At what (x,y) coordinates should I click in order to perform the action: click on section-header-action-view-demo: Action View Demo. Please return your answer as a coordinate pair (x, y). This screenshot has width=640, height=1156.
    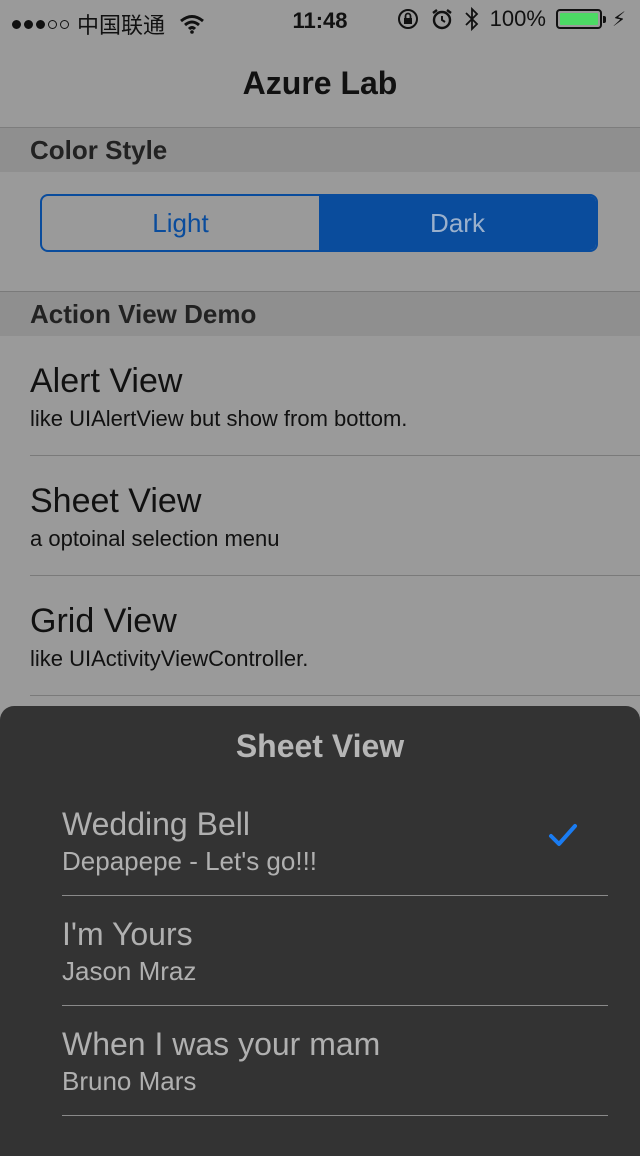
    Looking at the image, I should click on (320, 314).